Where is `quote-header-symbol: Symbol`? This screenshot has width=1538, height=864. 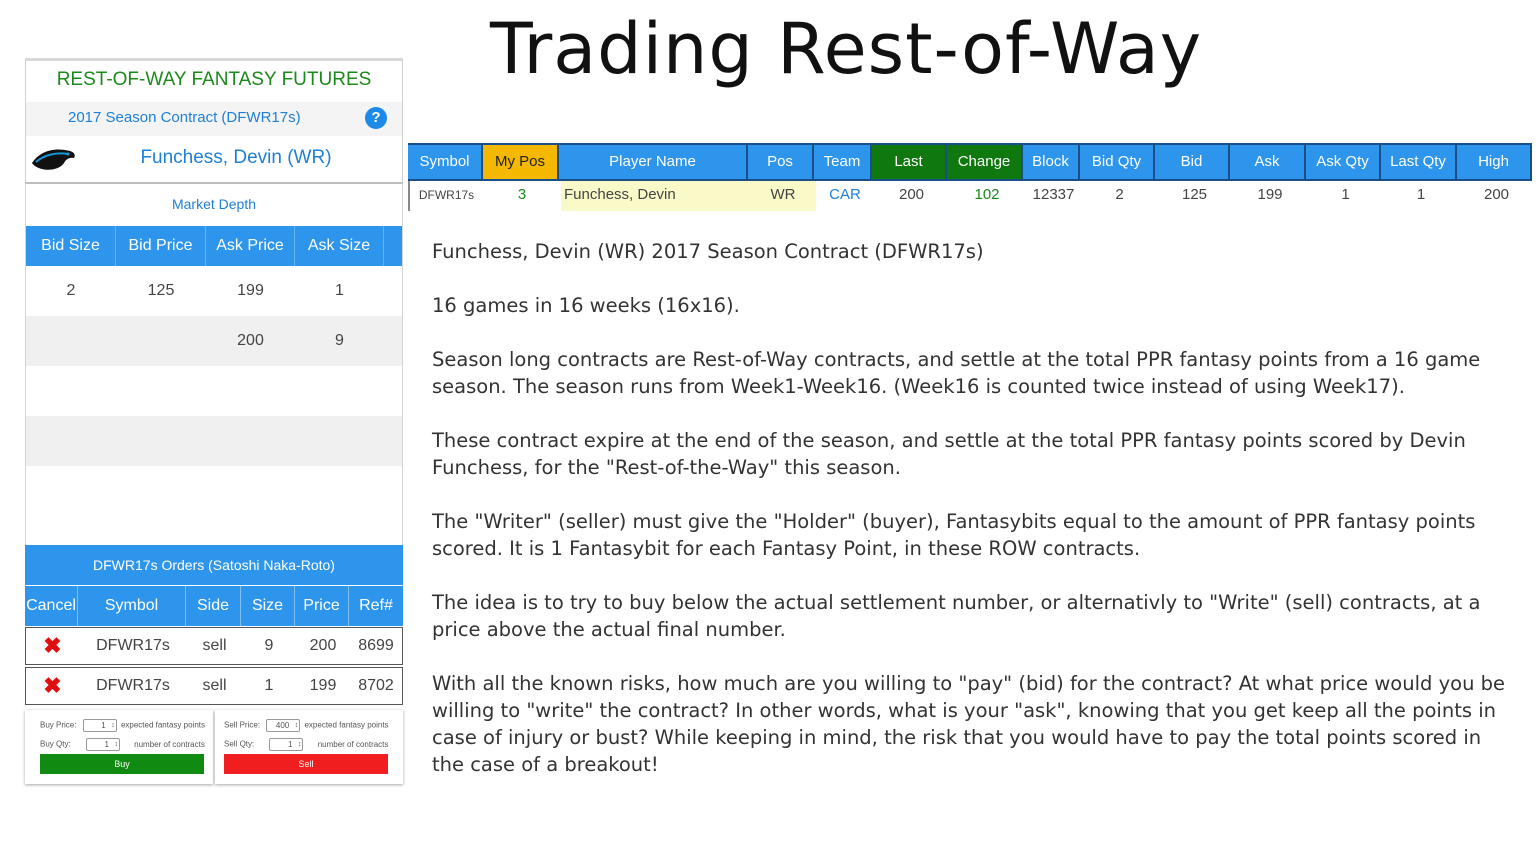
quote-header-symbol: Symbol is located at coordinates (445, 162).